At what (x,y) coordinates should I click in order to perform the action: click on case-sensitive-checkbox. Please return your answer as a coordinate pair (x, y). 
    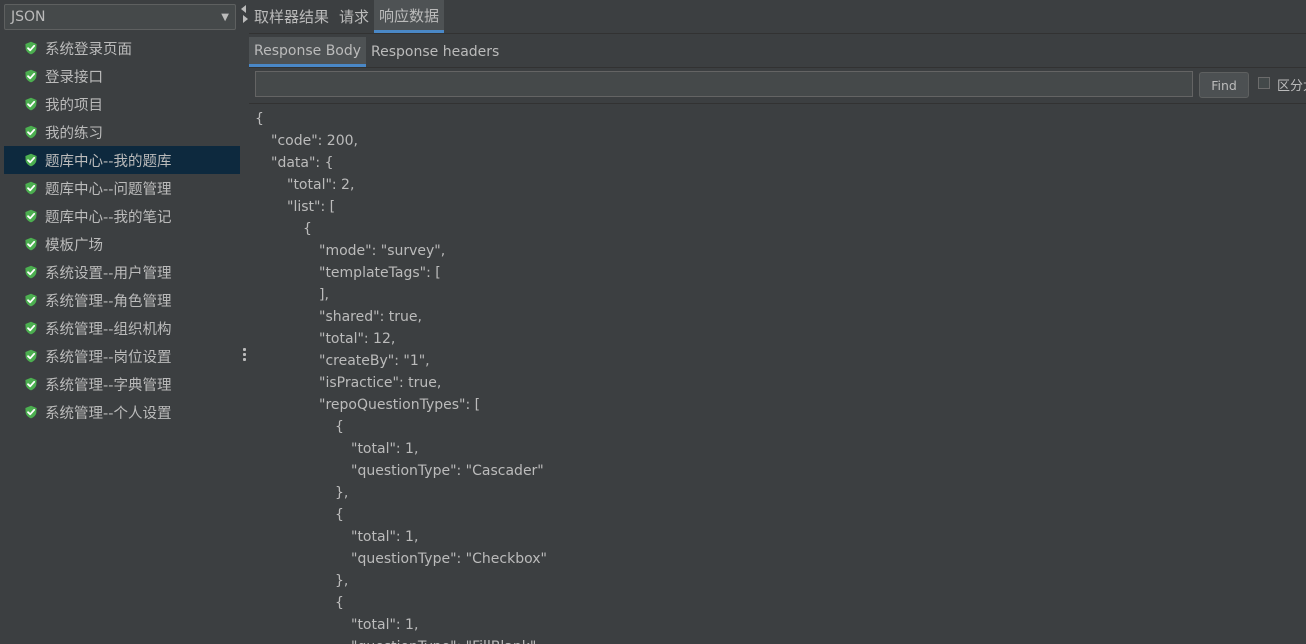
    Looking at the image, I should click on (1264, 83).